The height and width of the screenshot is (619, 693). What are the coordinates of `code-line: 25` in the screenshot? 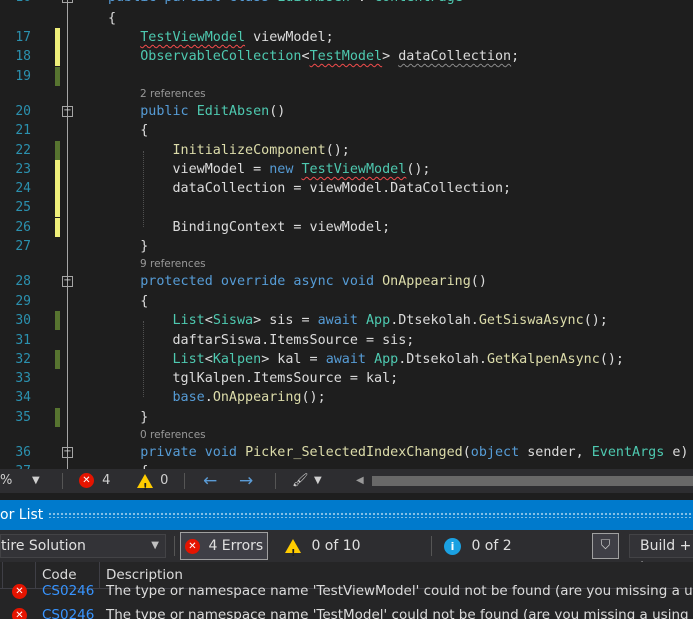 It's located at (346, 207).